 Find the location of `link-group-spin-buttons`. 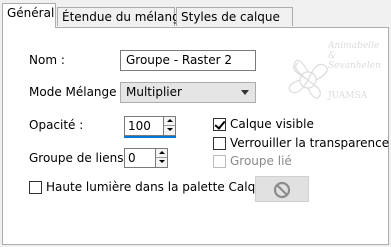

link-group-spin-buttons is located at coordinates (161, 158).